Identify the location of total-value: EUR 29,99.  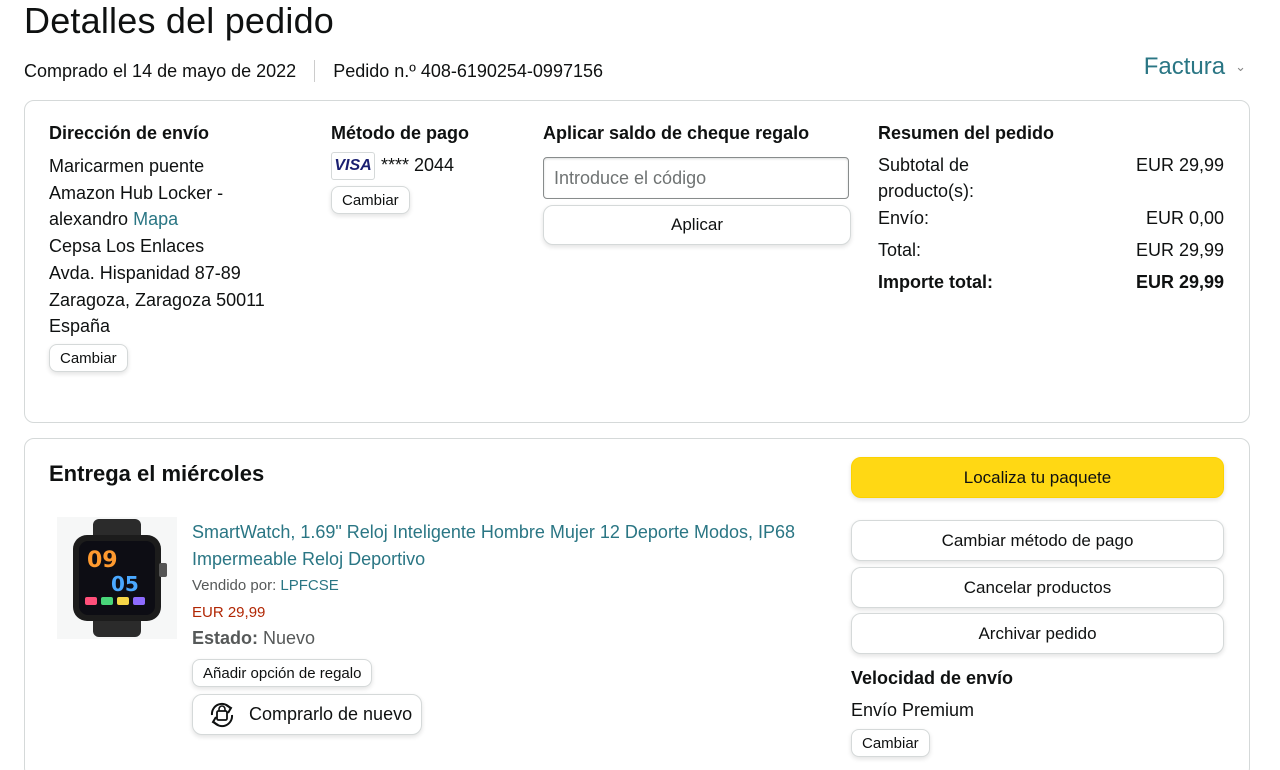
(1179, 250).